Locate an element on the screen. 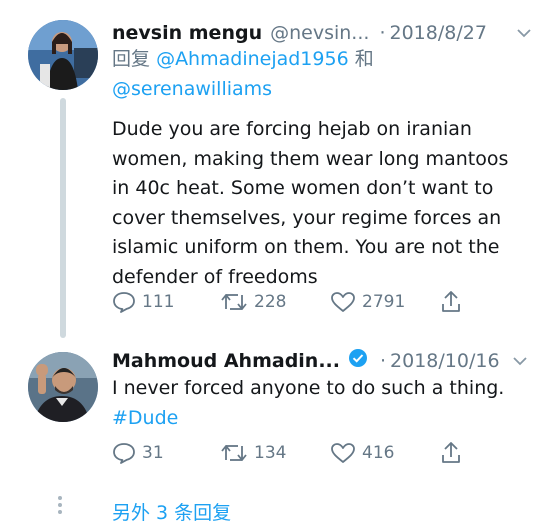 Image resolution: width=550 pixels, height=531 pixels. display-name: nevsin mengu is located at coordinates (187, 33).